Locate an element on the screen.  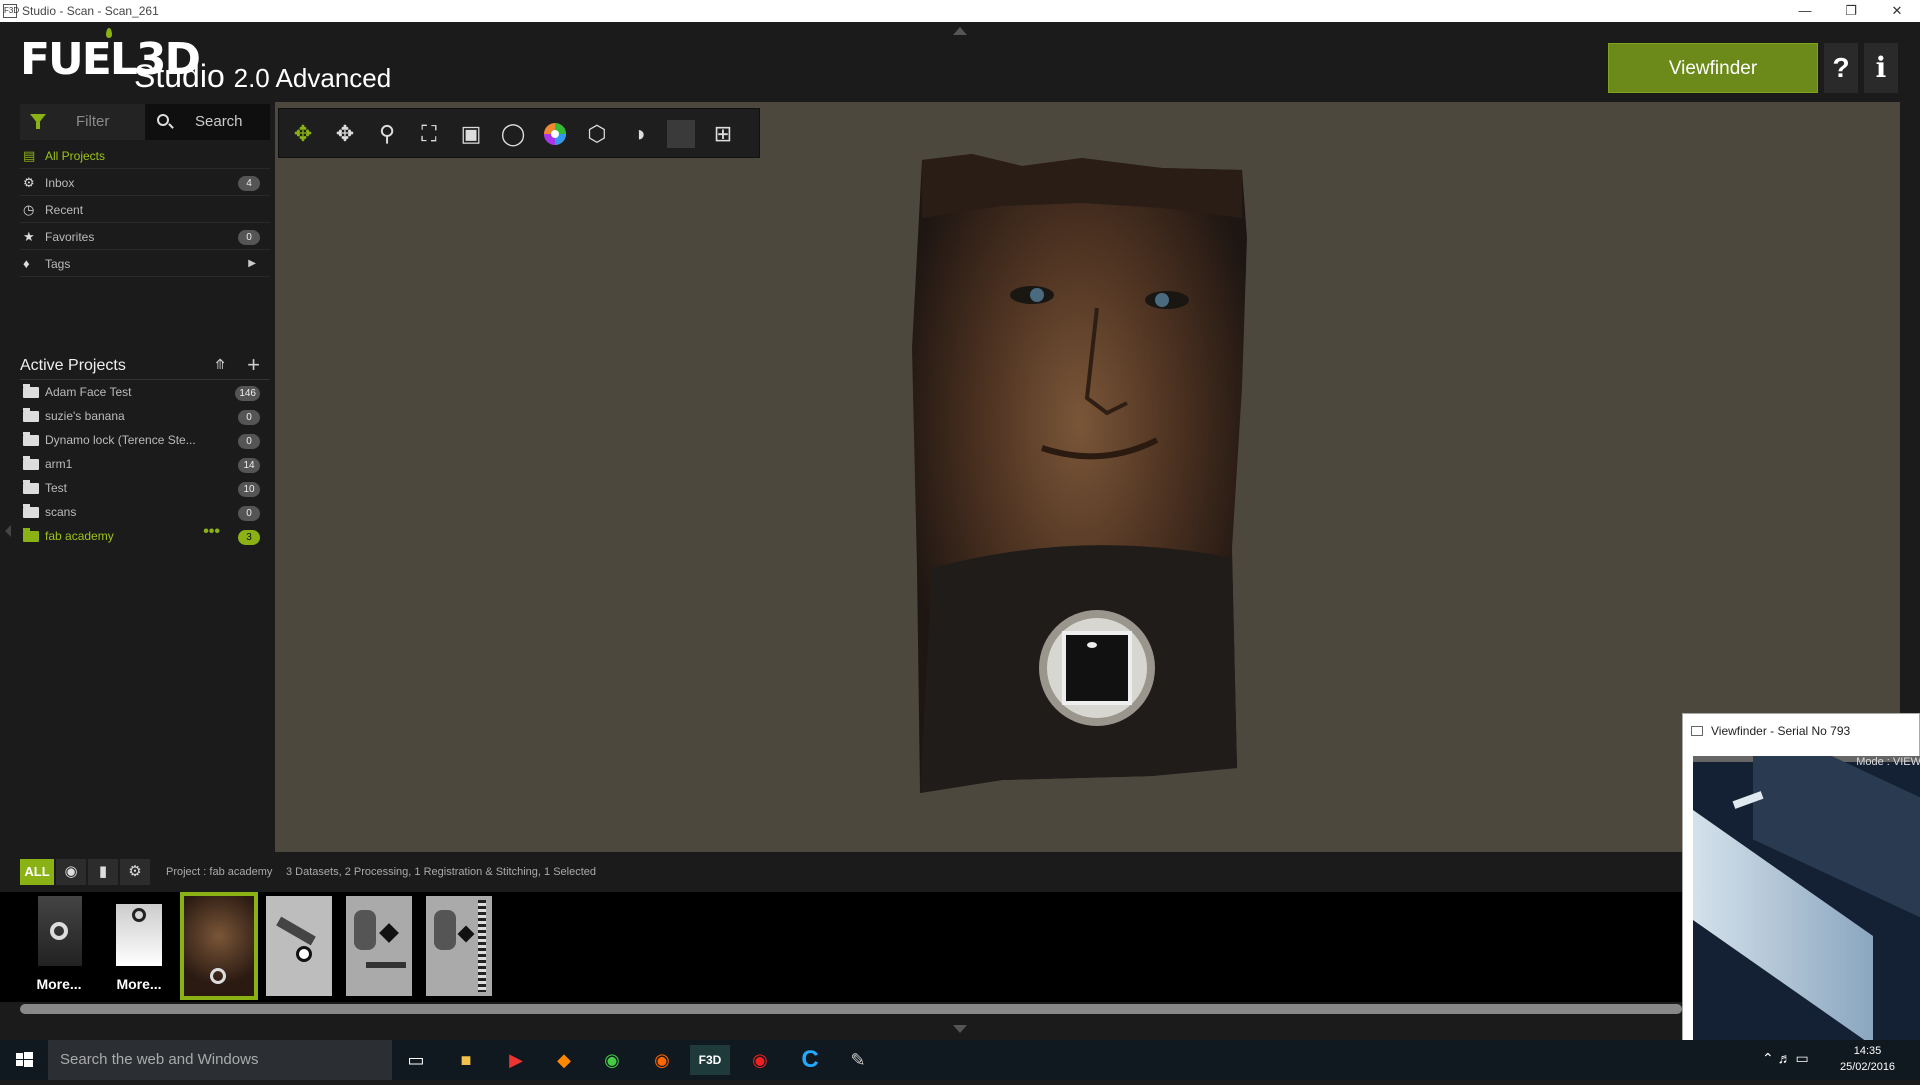
minimize-button: — is located at coordinates (1805, 11).